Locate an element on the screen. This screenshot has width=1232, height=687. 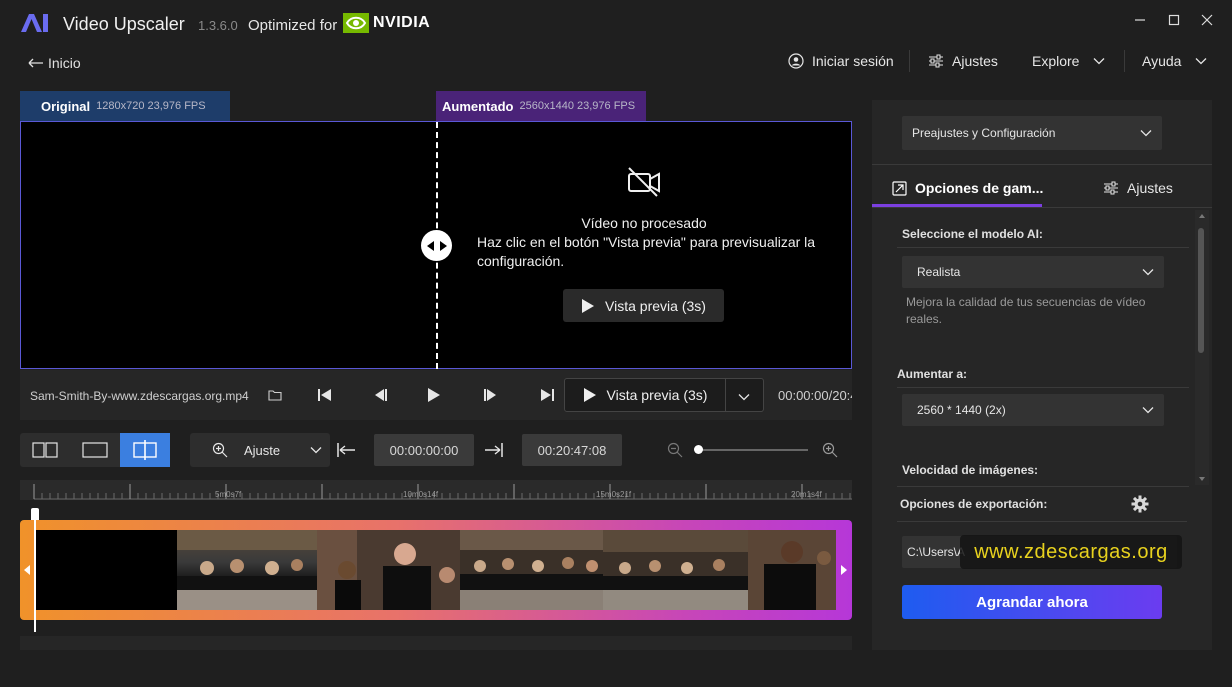
export-options-label: Opciones de exportación: is located at coordinates (974, 504).